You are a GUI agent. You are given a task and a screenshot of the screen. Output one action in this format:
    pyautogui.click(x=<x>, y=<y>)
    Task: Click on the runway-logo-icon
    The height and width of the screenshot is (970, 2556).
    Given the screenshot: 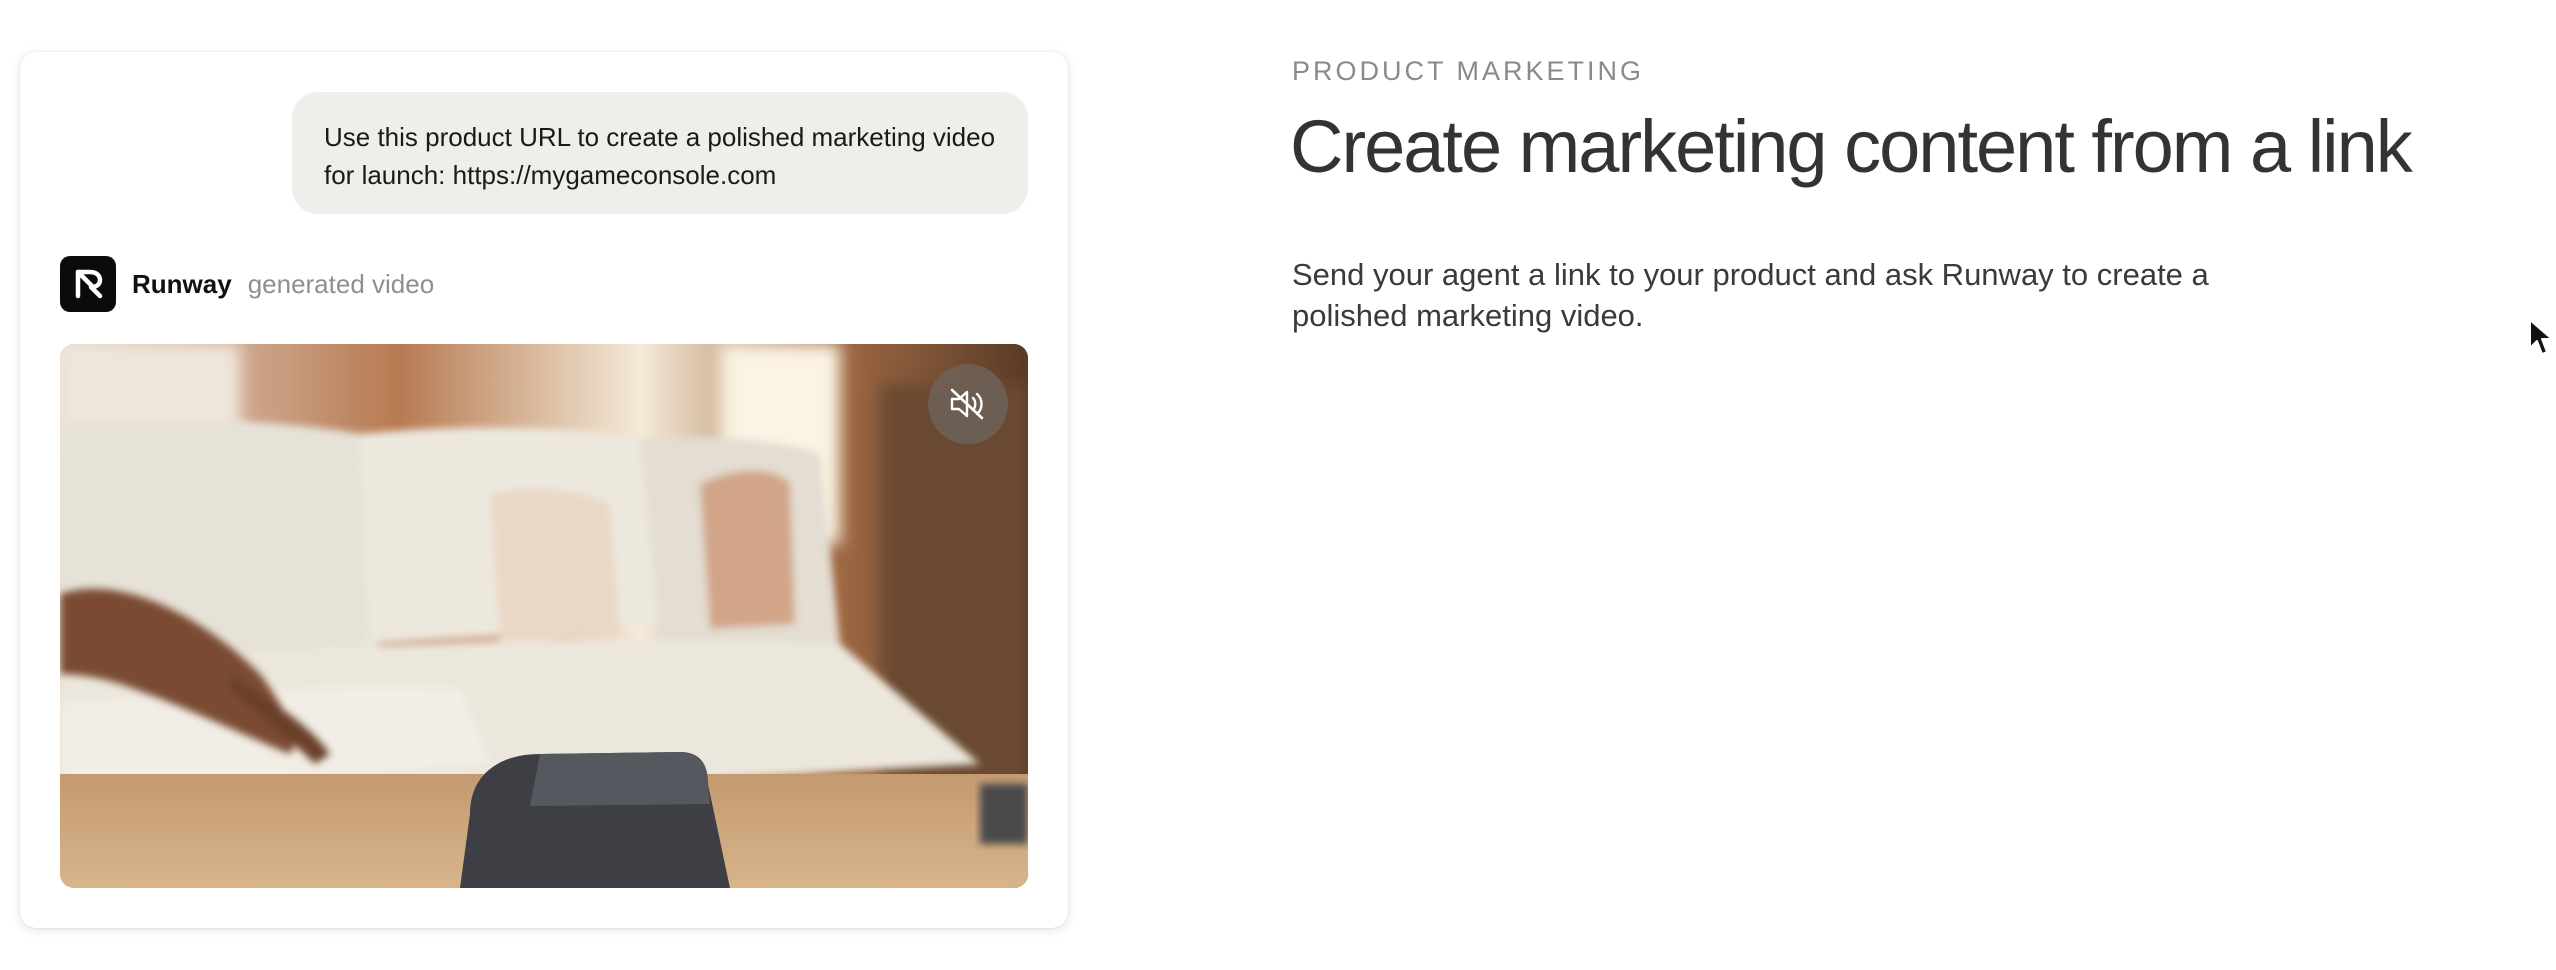 What is the action you would take?
    pyautogui.click(x=88, y=284)
    